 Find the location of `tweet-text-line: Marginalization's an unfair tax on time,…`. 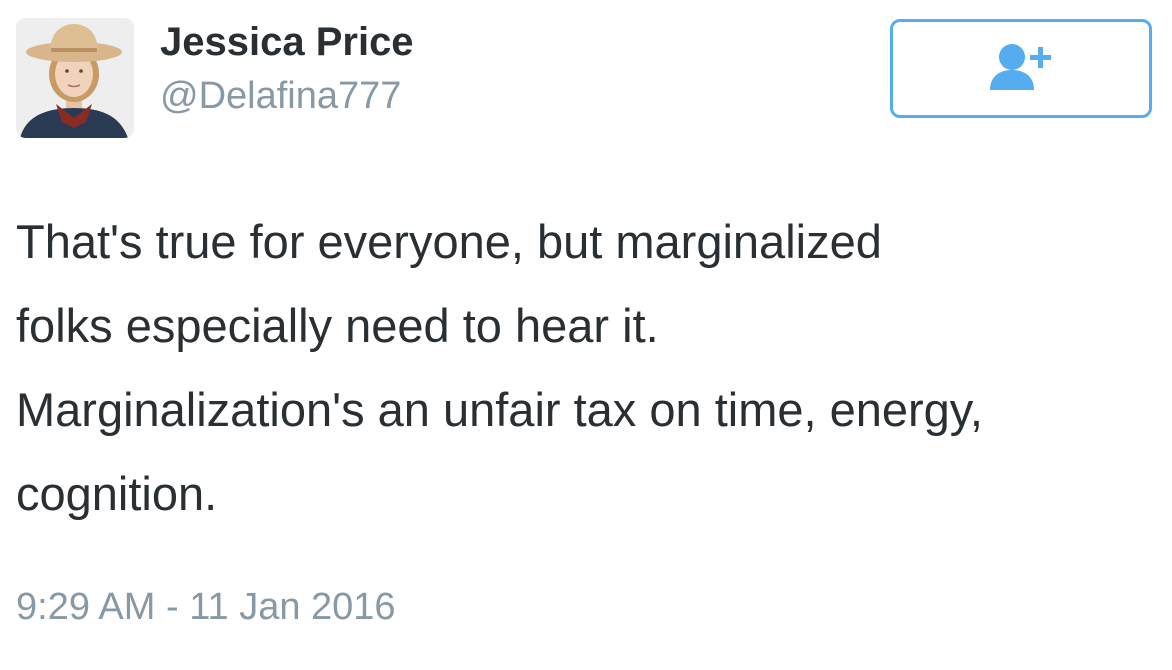

tweet-text-line: Marginalization's an unfair tax on time,… is located at coordinates (499, 409).